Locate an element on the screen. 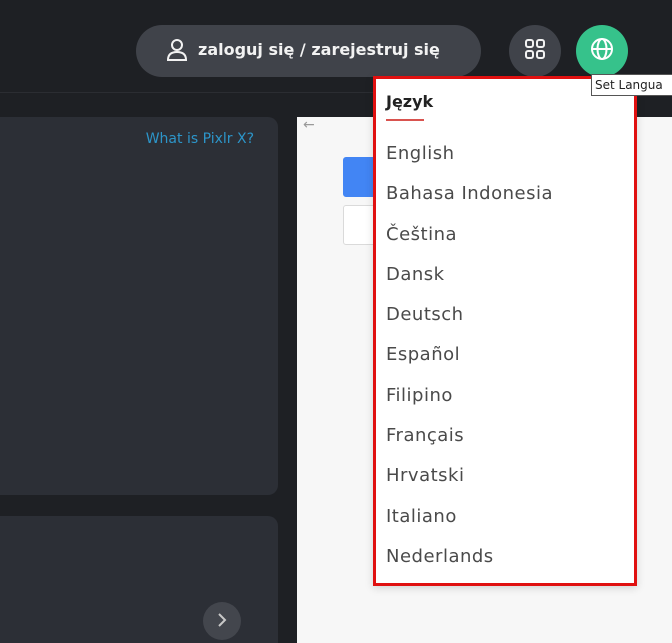 The height and width of the screenshot is (643, 672). apps-button is located at coordinates (535, 51).